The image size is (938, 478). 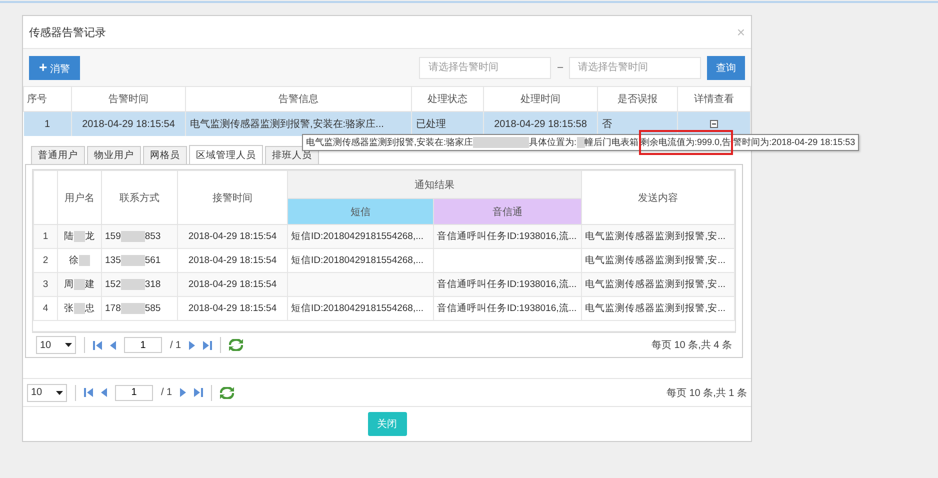 What do you see at coordinates (133, 284) in the screenshot?
I see `table-cell: 152 318` at bounding box center [133, 284].